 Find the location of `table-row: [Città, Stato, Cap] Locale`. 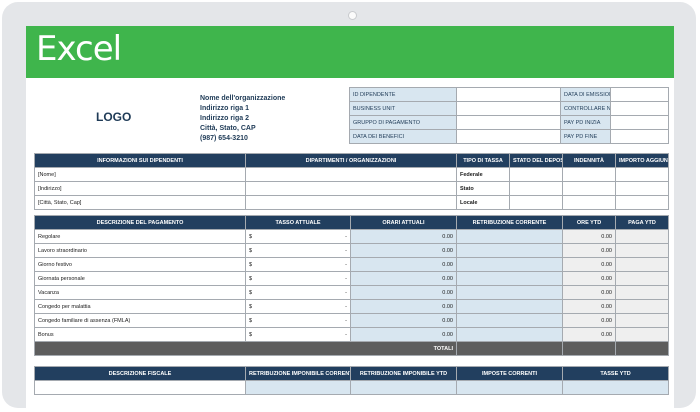

table-row: [Città, Stato, Cap] Locale is located at coordinates (351, 202).